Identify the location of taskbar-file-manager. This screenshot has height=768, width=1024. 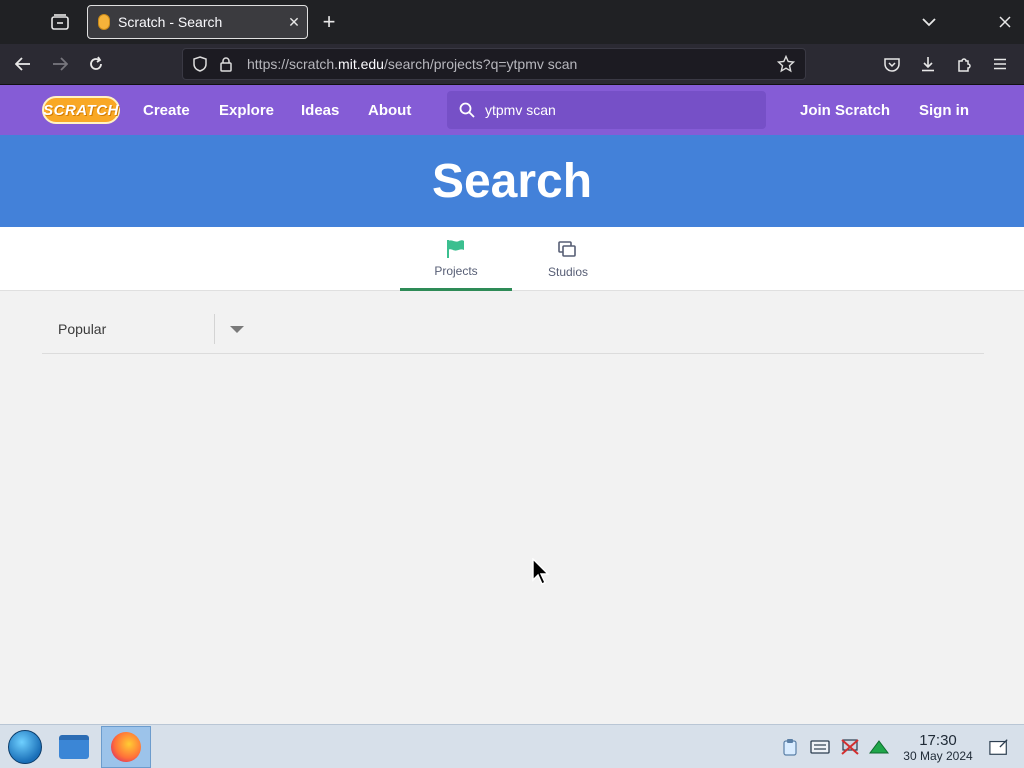
(74, 747).